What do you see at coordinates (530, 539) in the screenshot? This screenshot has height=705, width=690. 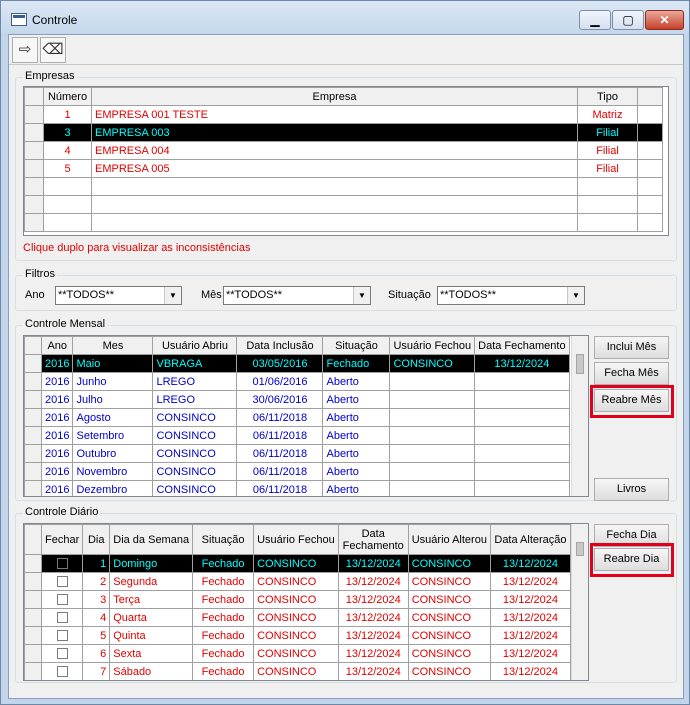 I see `col-data-alteracao: Data Alteração` at bounding box center [530, 539].